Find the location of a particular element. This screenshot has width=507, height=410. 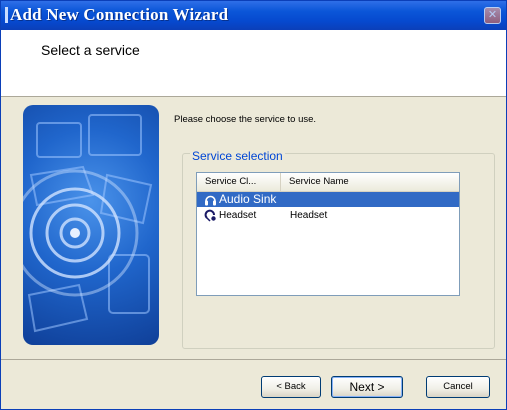

group-title: Service selection is located at coordinates (237, 156).